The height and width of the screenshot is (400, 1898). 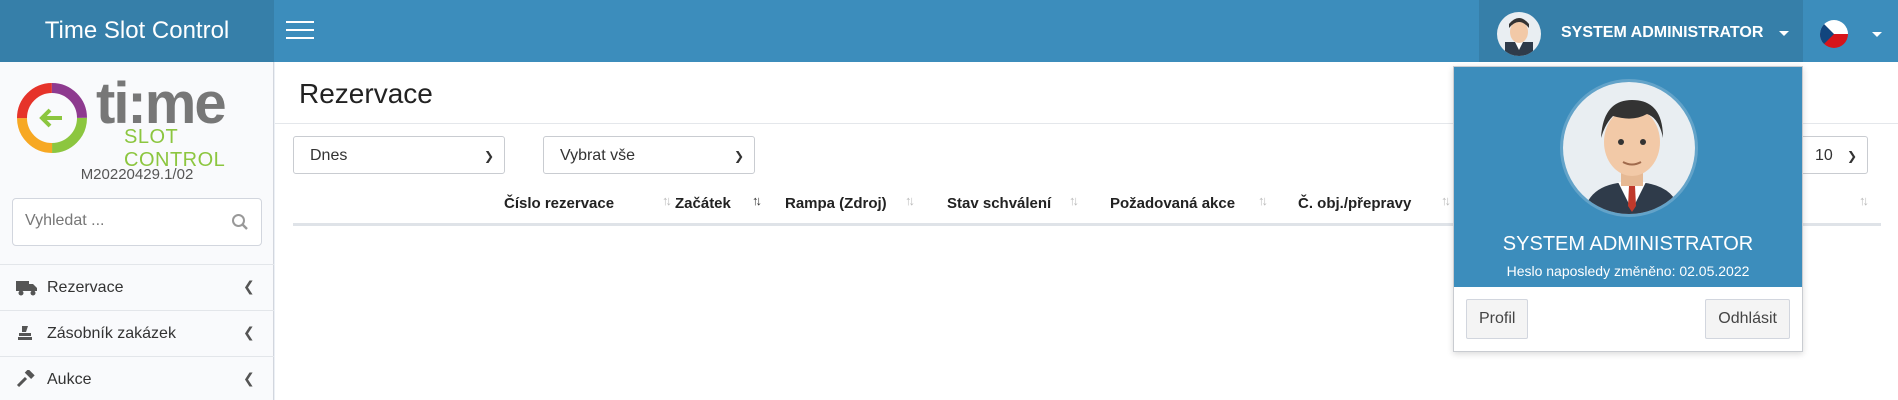 I want to click on user-name: SYSTEM ADMINISTRATOR, so click(x=1662, y=32).